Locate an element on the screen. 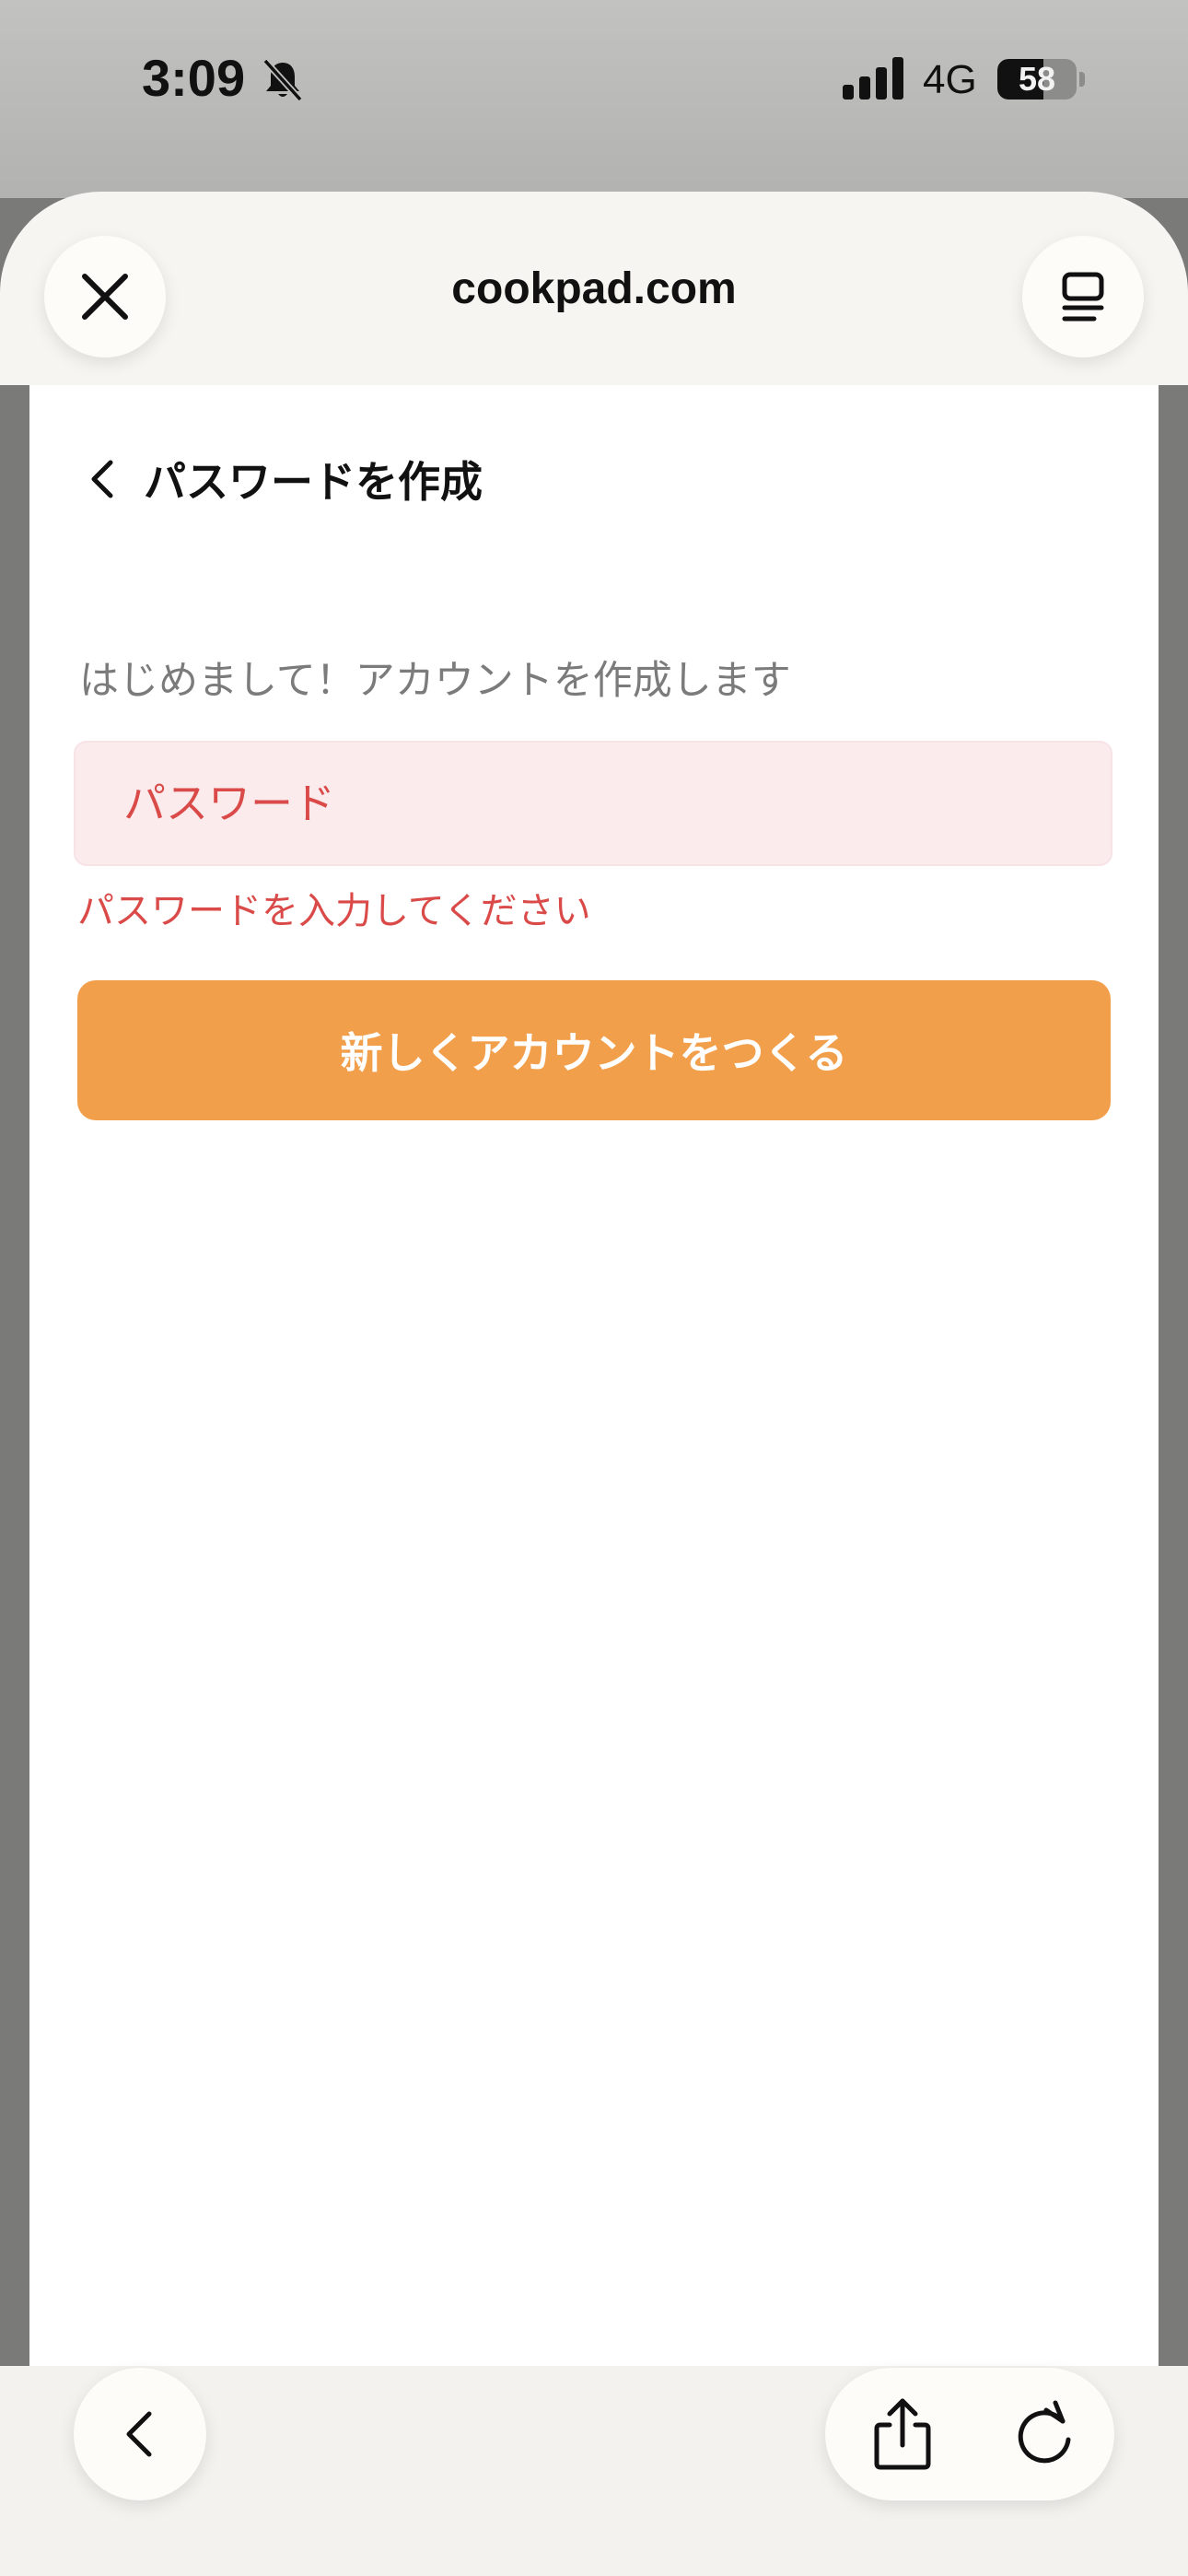 This screenshot has width=1188, height=2576. back-link: パスワードを作成 is located at coordinates (284, 479).